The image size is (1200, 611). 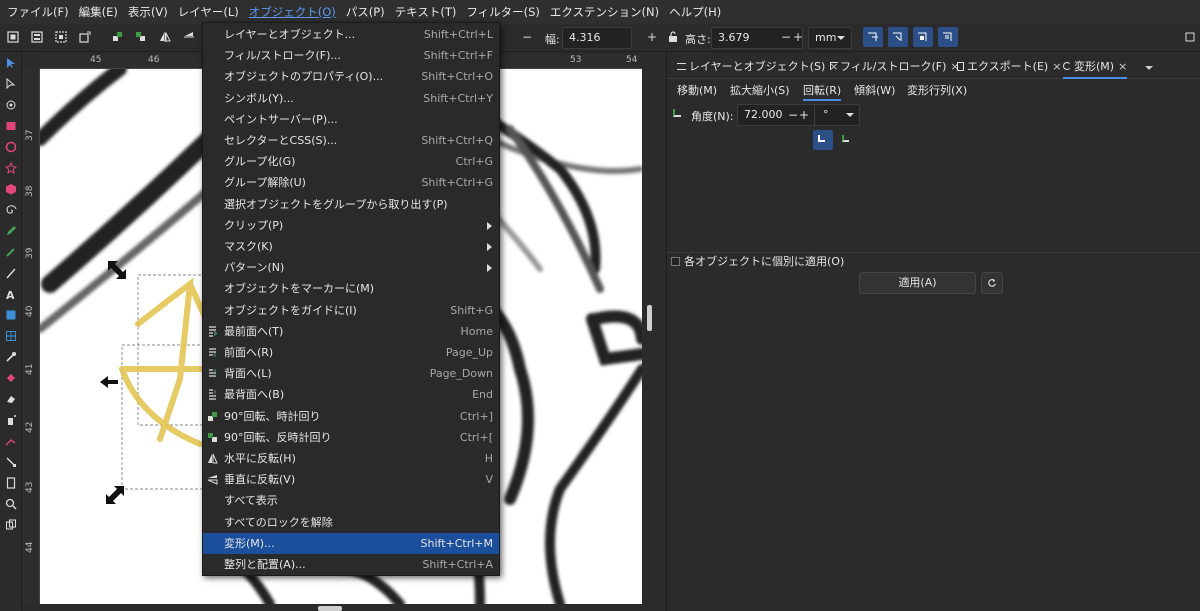 I want to click on tab-export: エクスポート(E) ×, so click(x=1009, y=67).